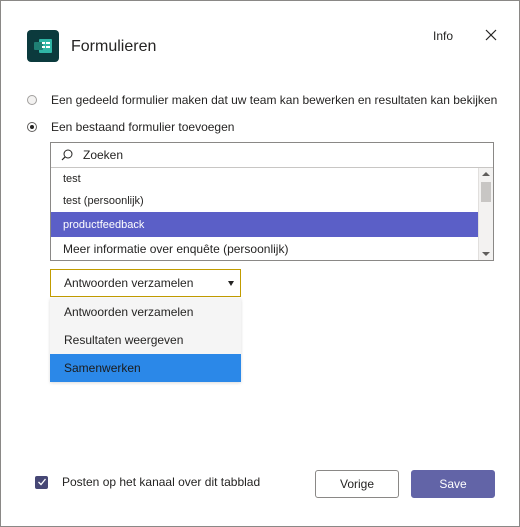  Describe the element at coordinates (67, 155) in the screenshot. I see `search-icon` at that location.